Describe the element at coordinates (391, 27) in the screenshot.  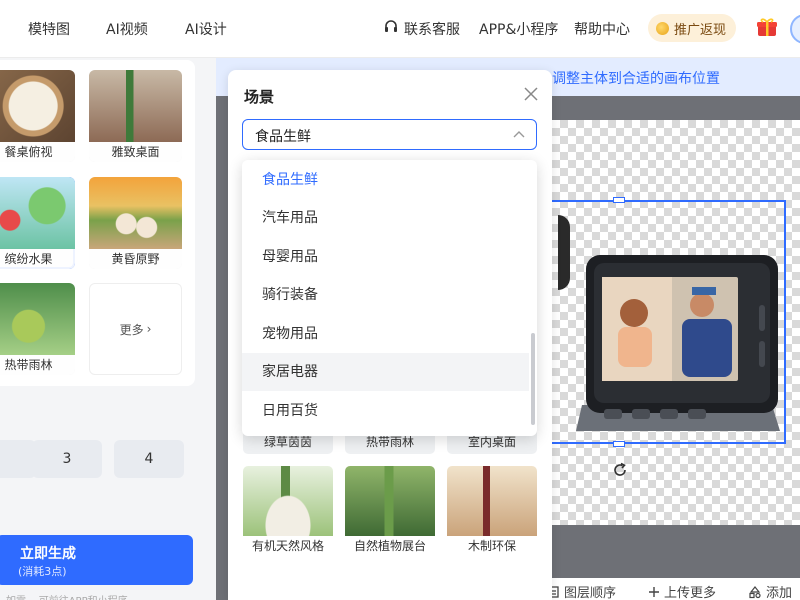
I see `headset-icon` at that location.